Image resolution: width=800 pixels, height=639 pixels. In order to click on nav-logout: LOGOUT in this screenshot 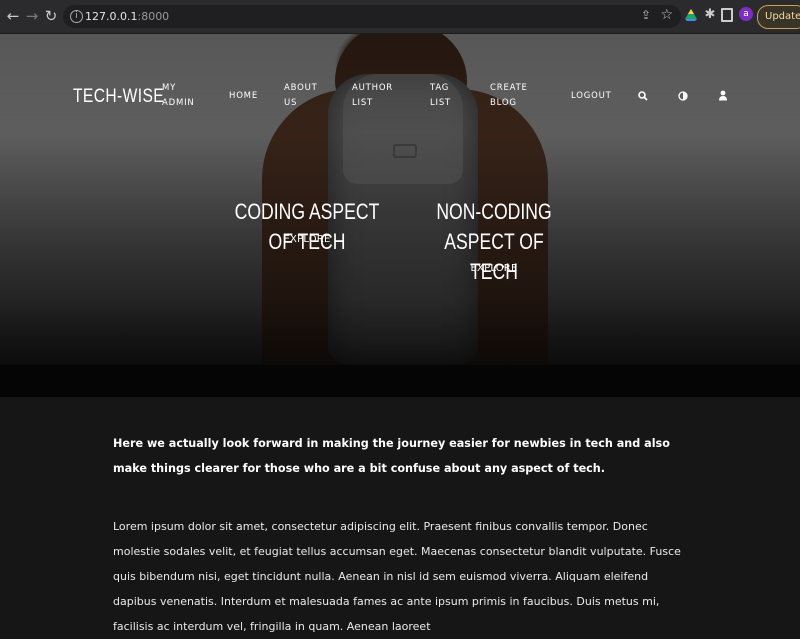, I will do `click(591, 96)`.